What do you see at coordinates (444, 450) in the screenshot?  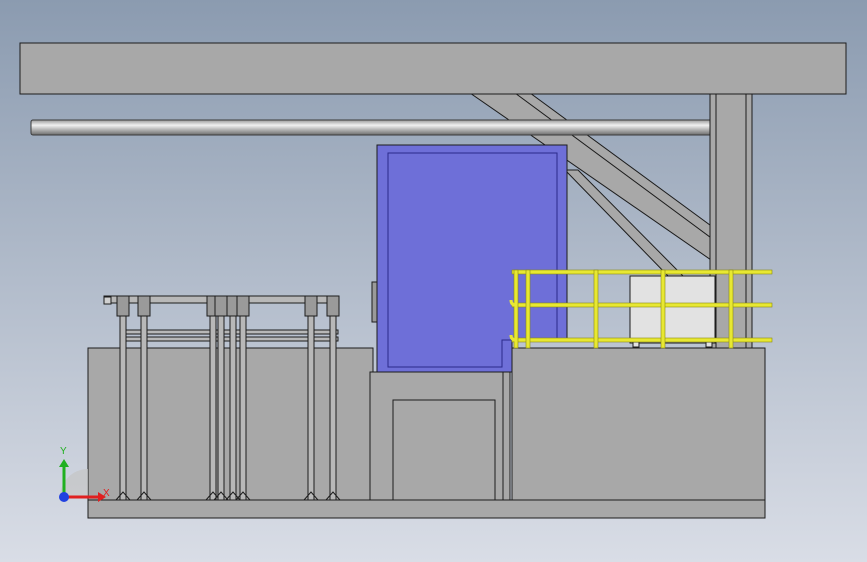 I see `access-door` at bounding box center [444, 450].